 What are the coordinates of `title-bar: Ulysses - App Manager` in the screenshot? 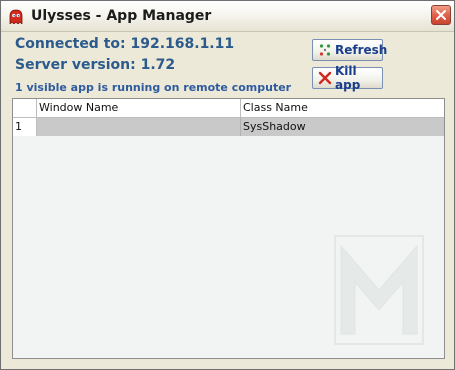 It's located at (227, 16).